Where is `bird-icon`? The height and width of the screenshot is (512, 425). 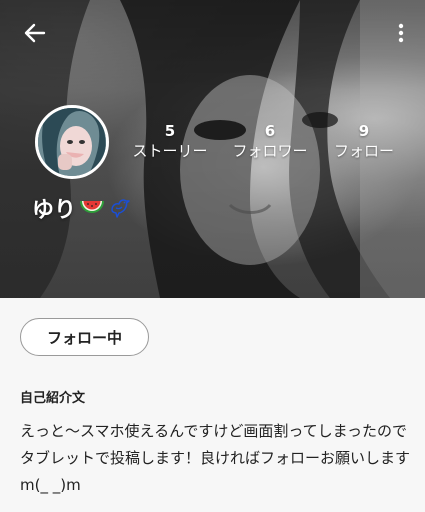
bird-icon is located at coordinates (120, 208).